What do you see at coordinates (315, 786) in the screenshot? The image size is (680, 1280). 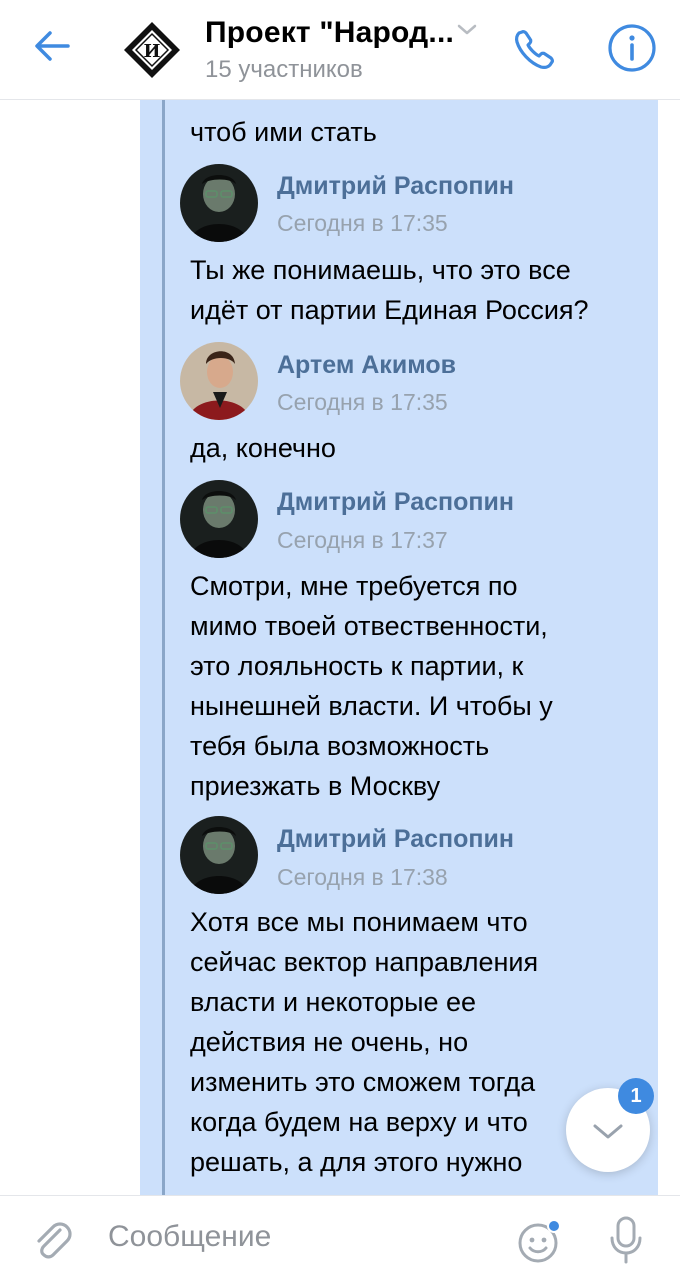 I see `message-line: приезжать в Москву` at bounding box center [315, 786].